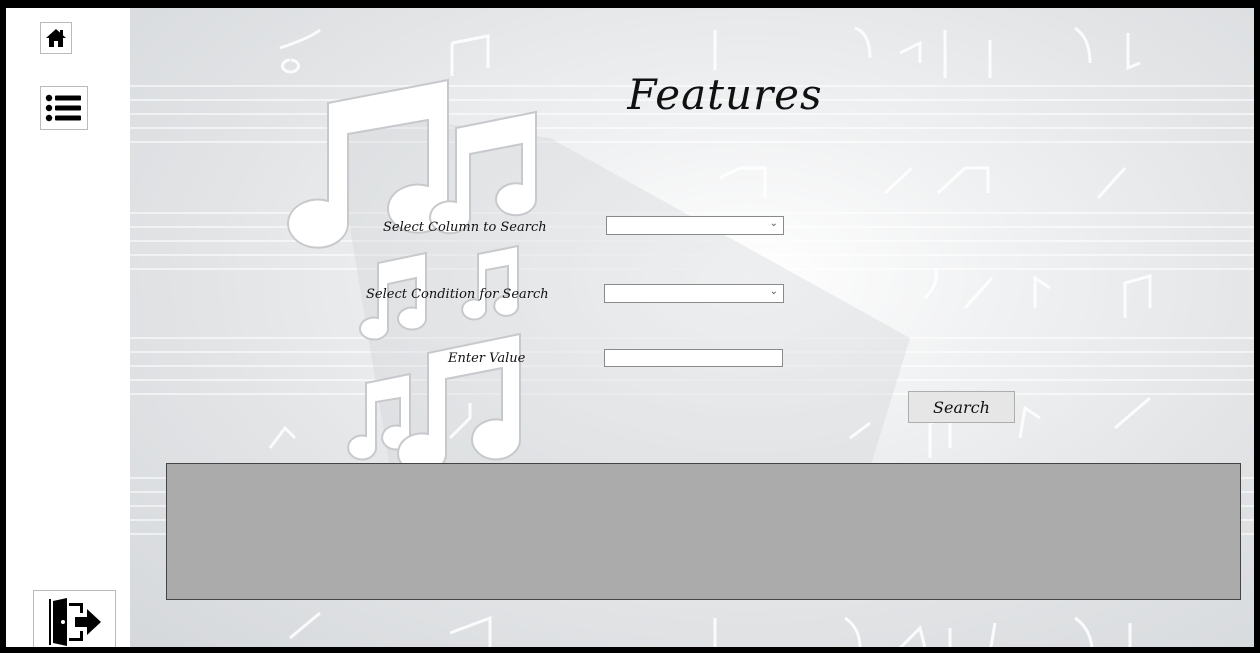 The height and width of the screenshot is (653, 1260). Describe the element at coordinates (68, 327) in the screenshot. I see `sidebar` at that location.